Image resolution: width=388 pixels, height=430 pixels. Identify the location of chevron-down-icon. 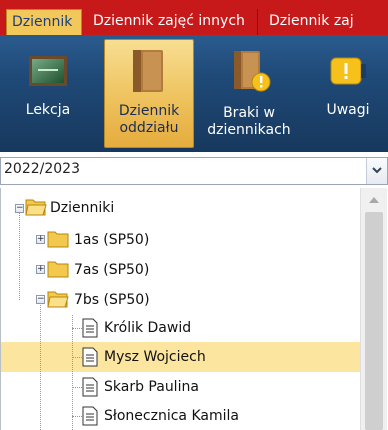
(377, 170).